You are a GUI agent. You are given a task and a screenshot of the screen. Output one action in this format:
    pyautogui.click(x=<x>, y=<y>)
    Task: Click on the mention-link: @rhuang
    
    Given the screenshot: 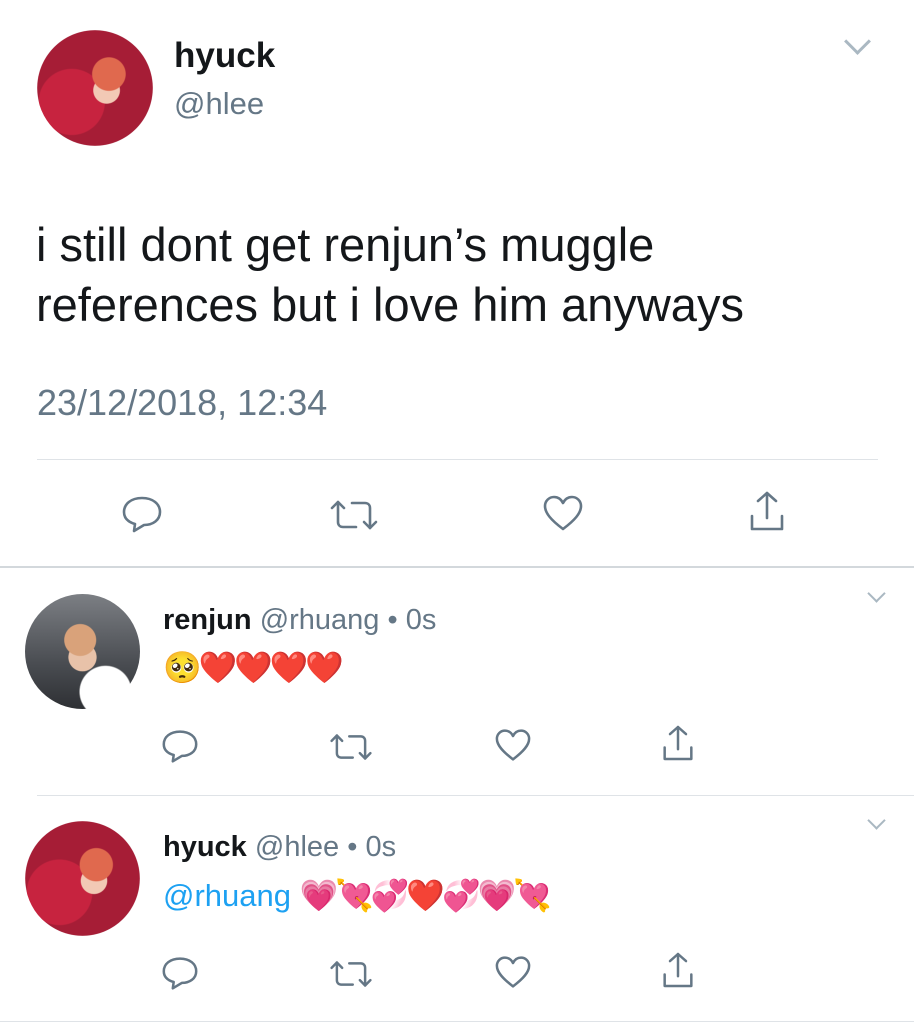 What is the action you would take?
    pyautogui.click(x=227, y=895)
    